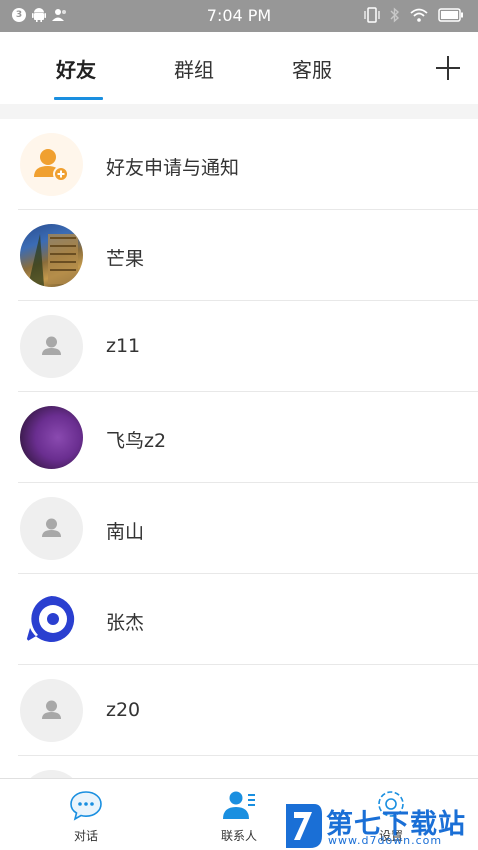 This screenshot has width=478, height=850. I want to click on battery-icon, so click(450, 15).